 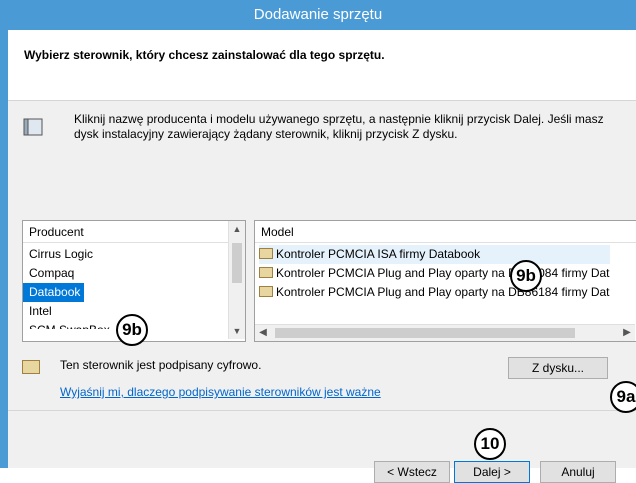 I want to click on next-button: Dalej >, so click(x=492, y=472).